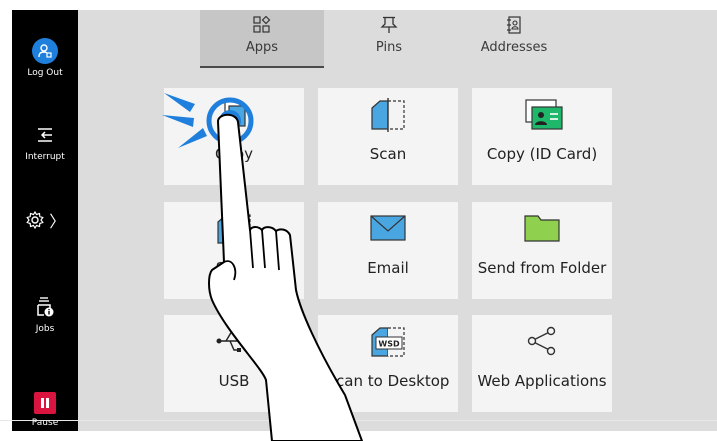 This screenshot has width=717, height=441. What do you see at coordinates (544, 114) in the screenshot?
I see `id-card-icon` at bounding box center [544, 114].